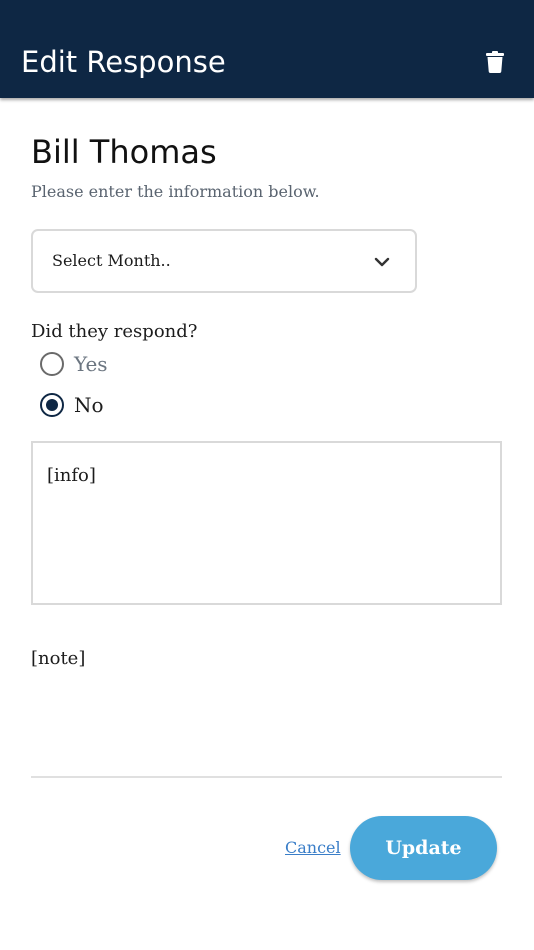 Image resolution: width=534 pixels, height=950 pixels. I want to click on month-select-value: Select Month.., so click(111, 260).